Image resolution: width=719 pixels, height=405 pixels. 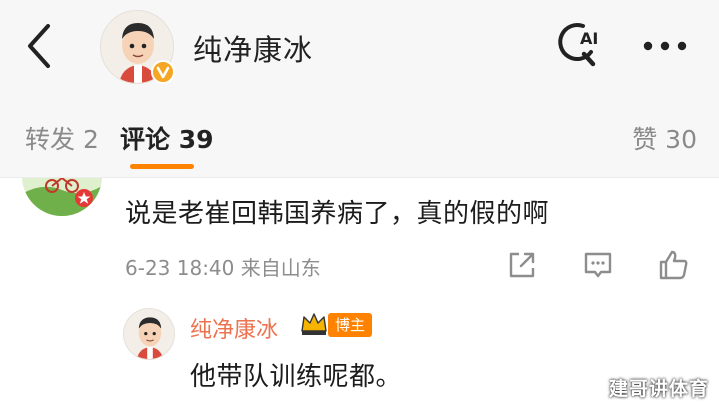 I want to click on like-button, so click(x=674, y=265).